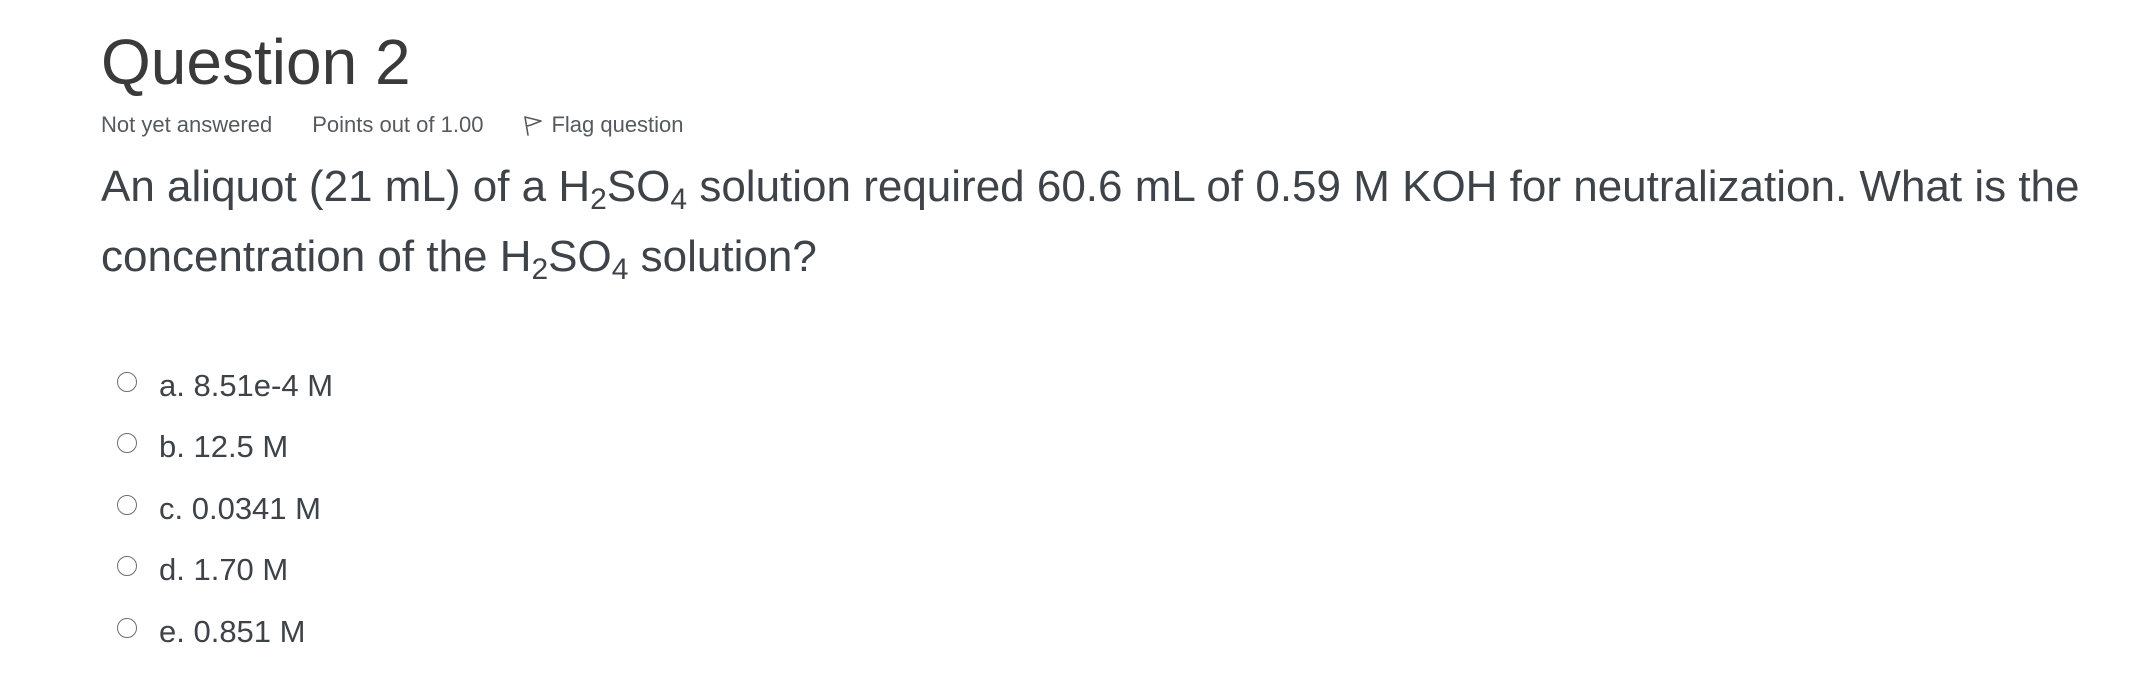 This screenshot has width=2144, height=694. I want to click on answer-option-e: e. 0.851 M, so click(225, 632).